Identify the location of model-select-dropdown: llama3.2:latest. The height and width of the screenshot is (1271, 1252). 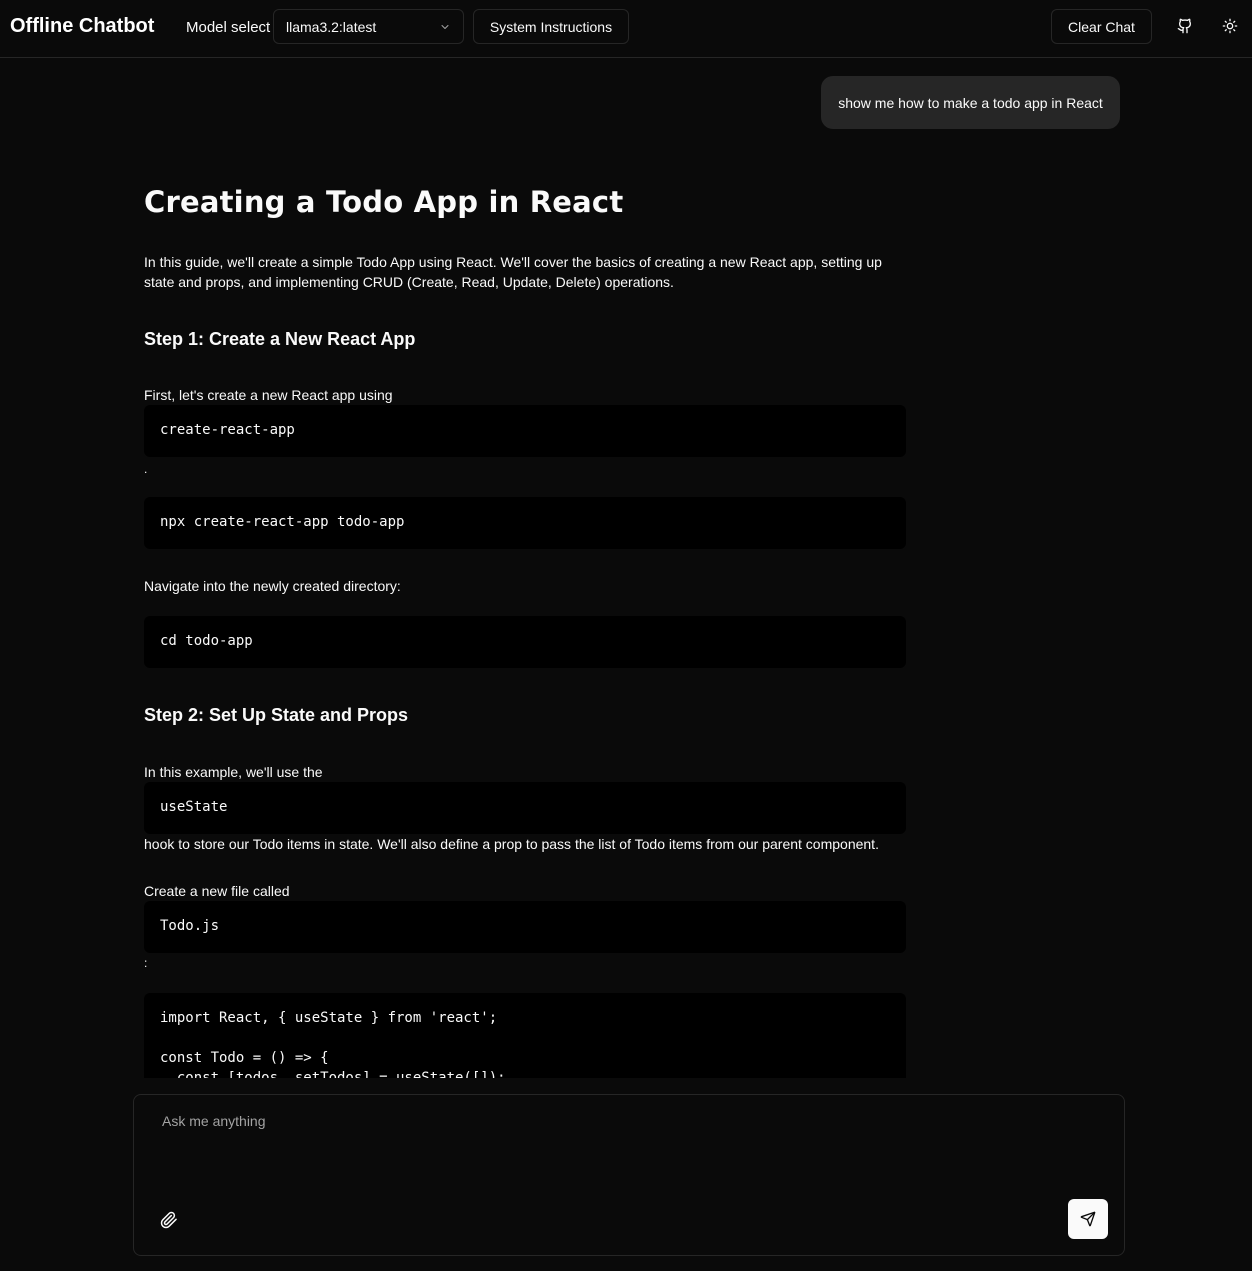
(368, 26).